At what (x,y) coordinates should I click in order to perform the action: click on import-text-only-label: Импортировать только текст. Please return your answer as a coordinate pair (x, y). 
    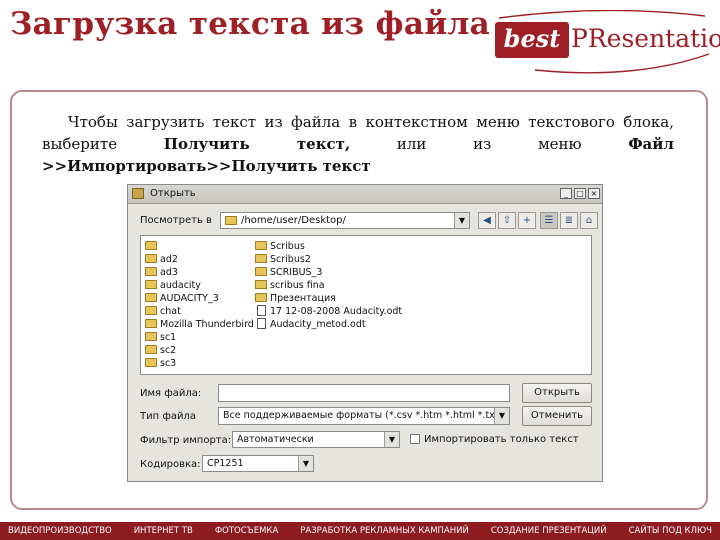
    Looking at the image, I should click on (501, 439).